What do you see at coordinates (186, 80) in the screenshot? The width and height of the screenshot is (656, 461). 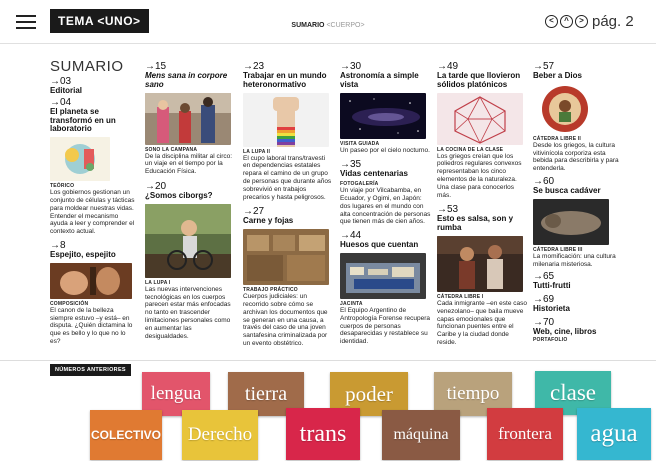 I see `entry-title: Mens sana in corpore sano` at bounding box center [186, 80].